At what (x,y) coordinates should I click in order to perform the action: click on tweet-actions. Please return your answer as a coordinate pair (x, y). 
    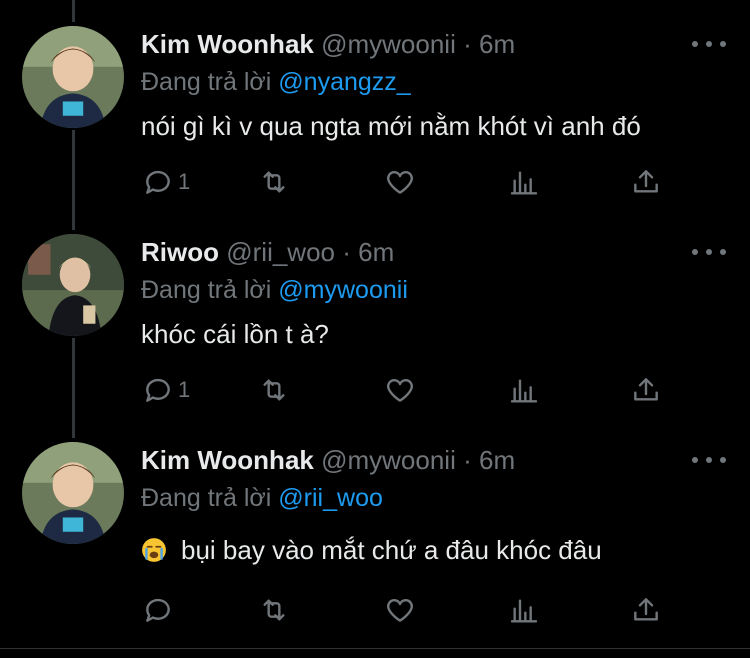
    Looking at the image, I should click on (375, 610).